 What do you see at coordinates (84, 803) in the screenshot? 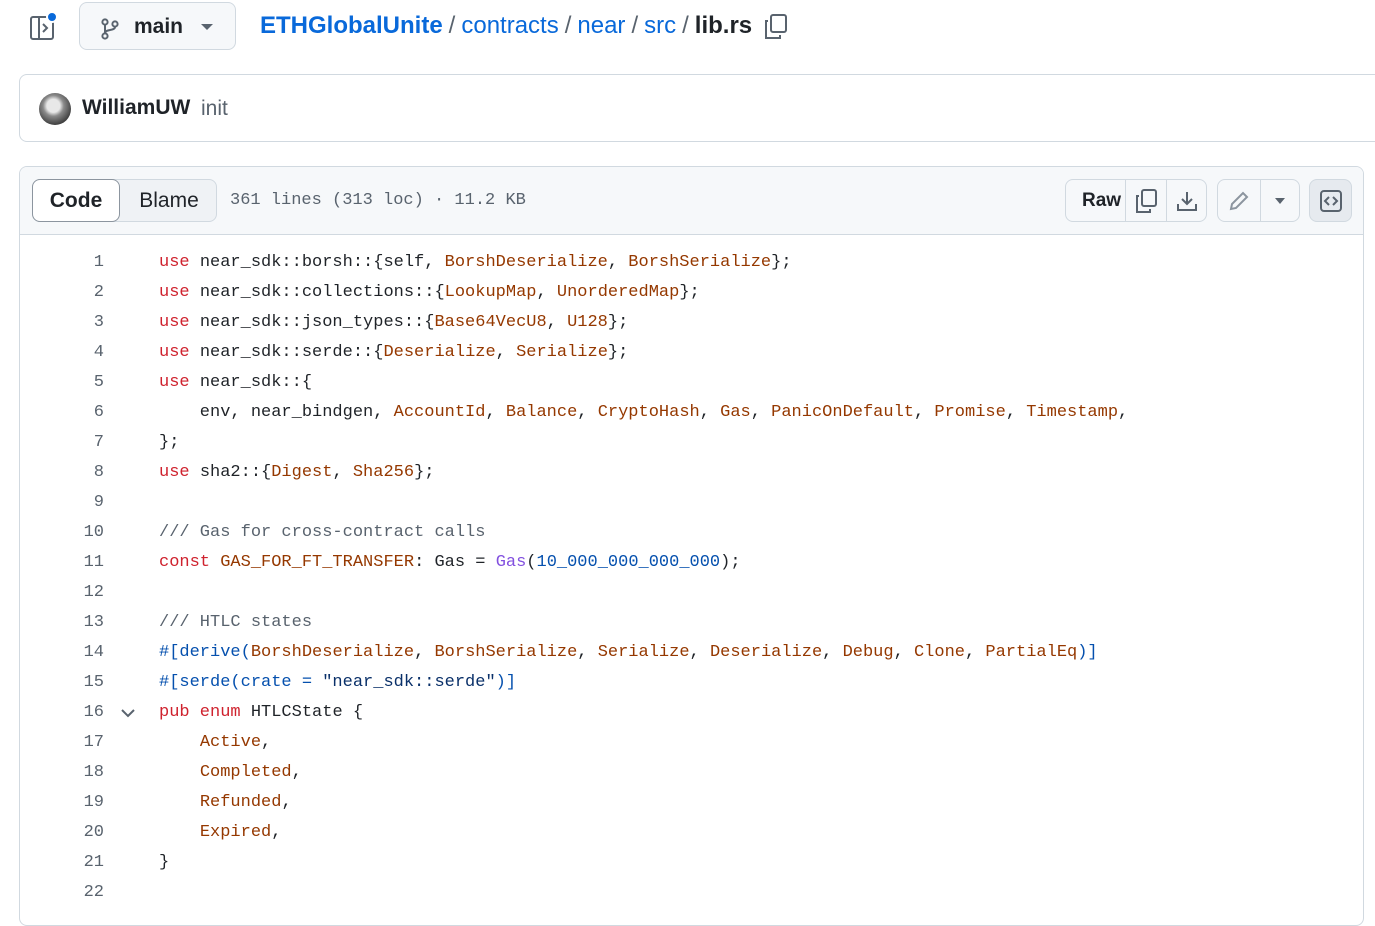
I see `line-number: 19` at bounding box center [84, 803].